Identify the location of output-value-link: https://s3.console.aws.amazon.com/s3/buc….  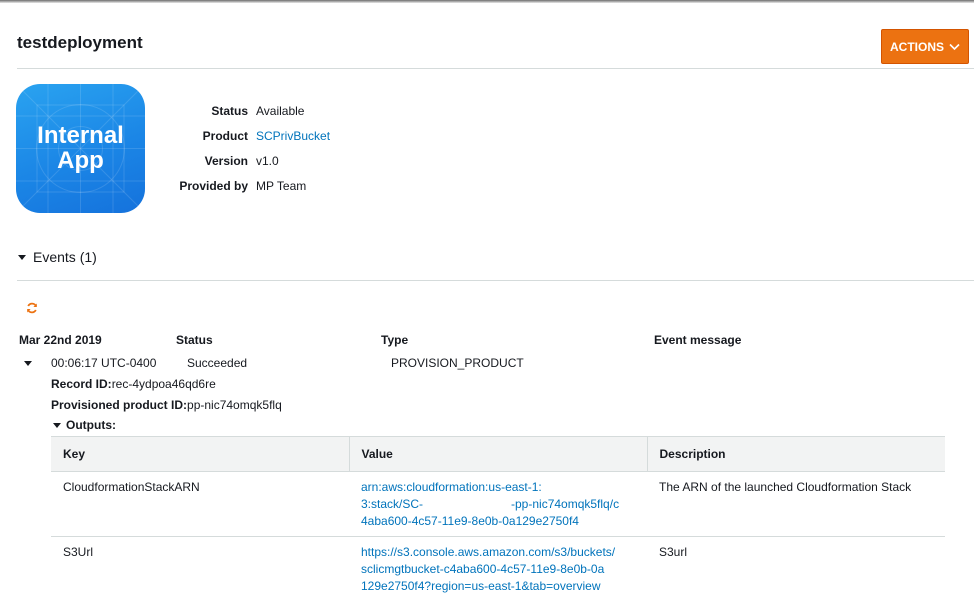
(498, 564).